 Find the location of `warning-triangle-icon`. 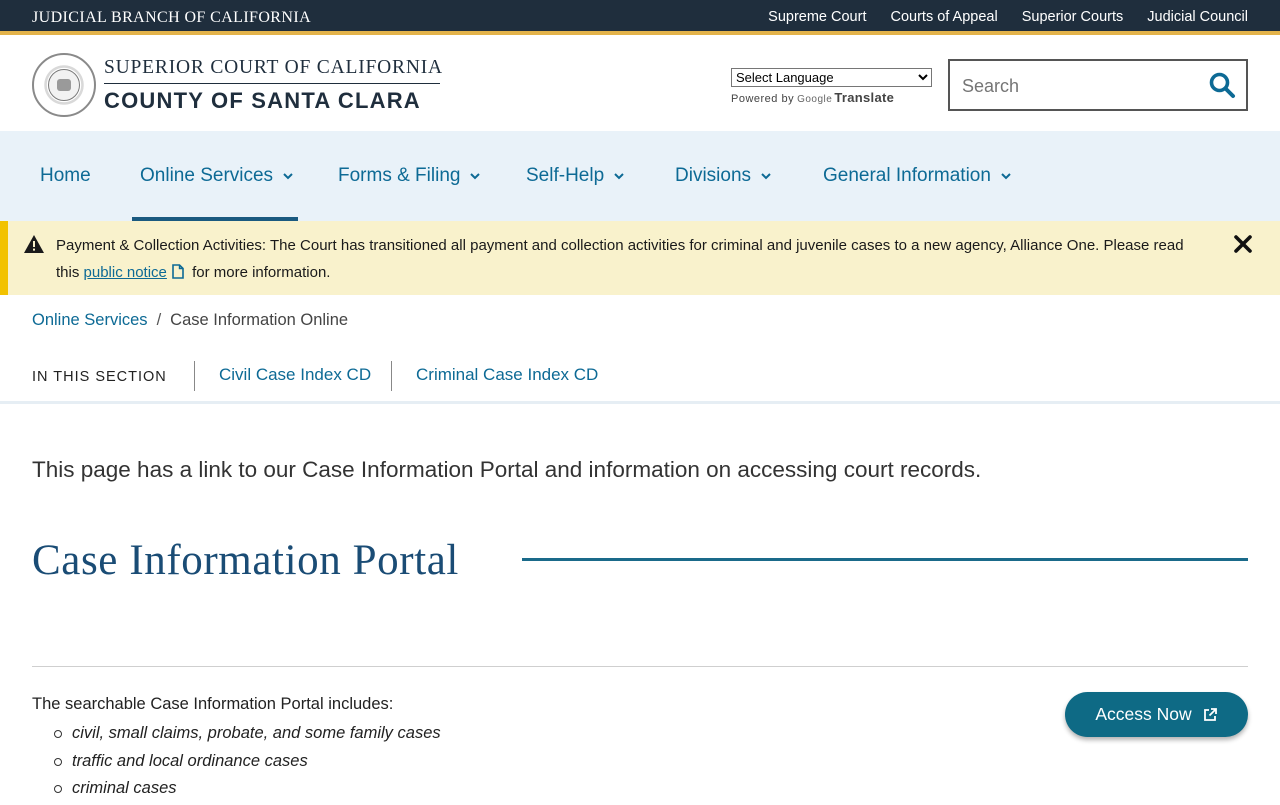

warning-triangle-icon is located at coordinates (34, 244).